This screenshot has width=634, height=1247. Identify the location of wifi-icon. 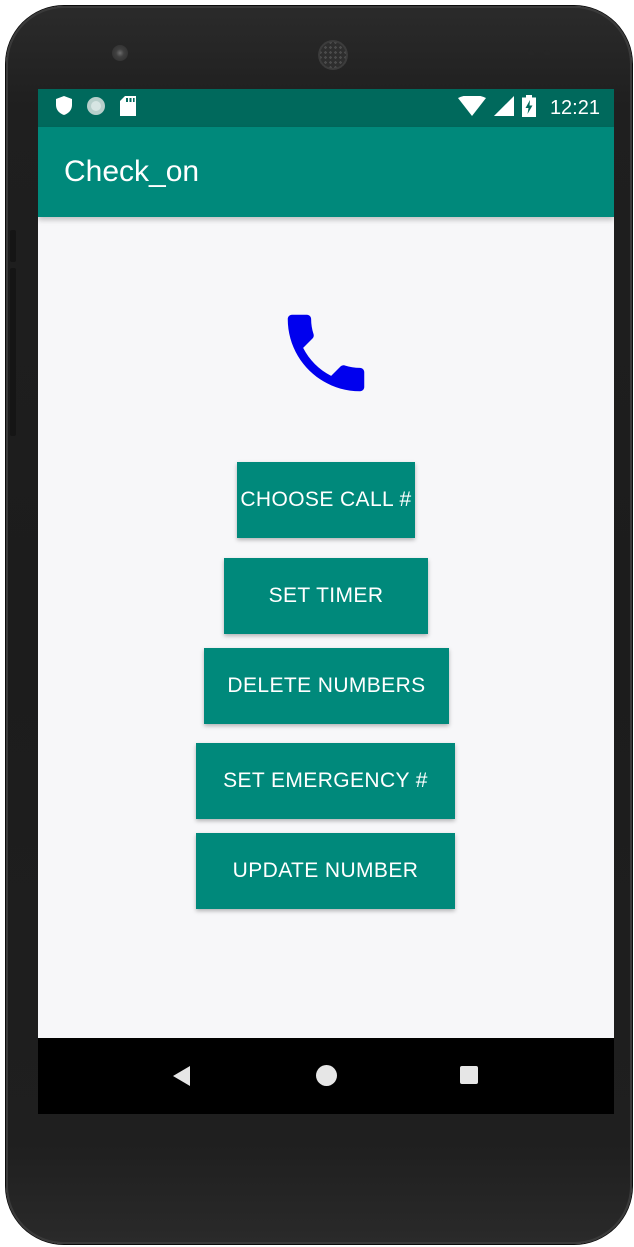
(471, 107).